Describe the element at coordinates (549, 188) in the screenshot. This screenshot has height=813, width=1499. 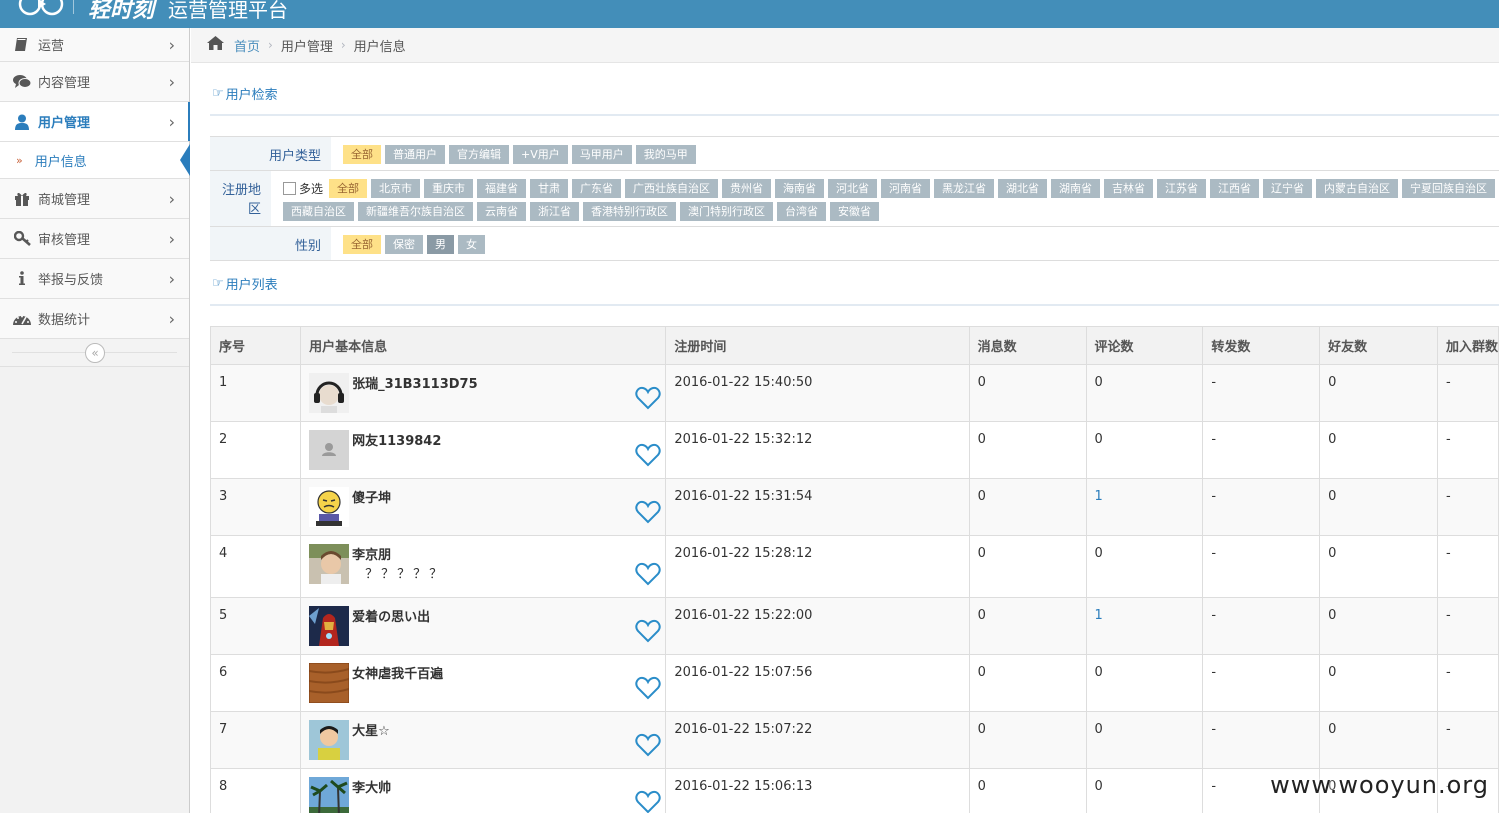
I see `filter-tag: 甘肃` at that location.